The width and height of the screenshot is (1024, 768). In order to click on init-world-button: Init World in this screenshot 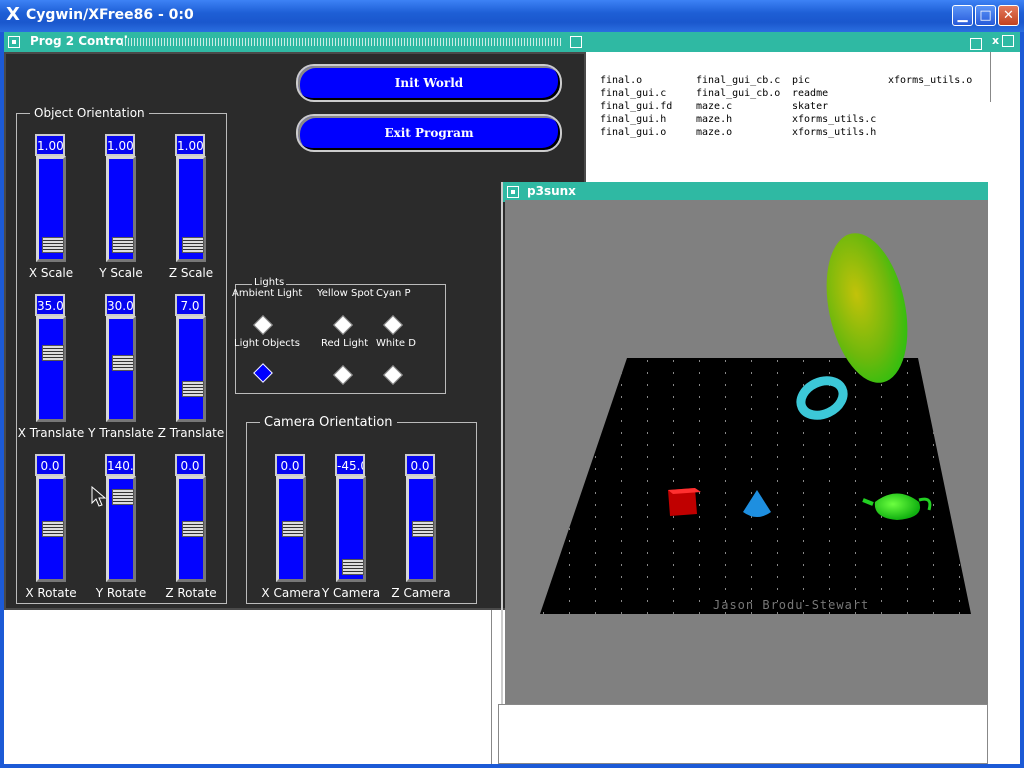, I will do `click(429, 83)`.